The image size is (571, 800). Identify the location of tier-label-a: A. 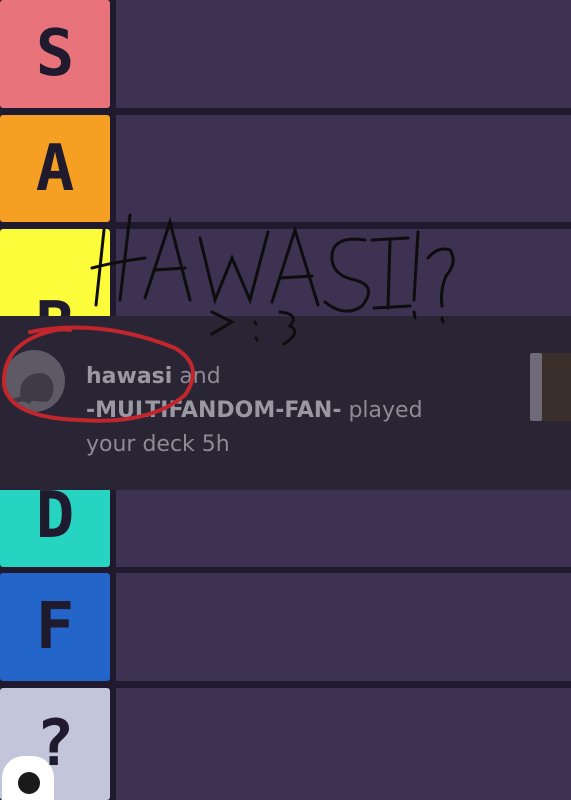
(55, 168).